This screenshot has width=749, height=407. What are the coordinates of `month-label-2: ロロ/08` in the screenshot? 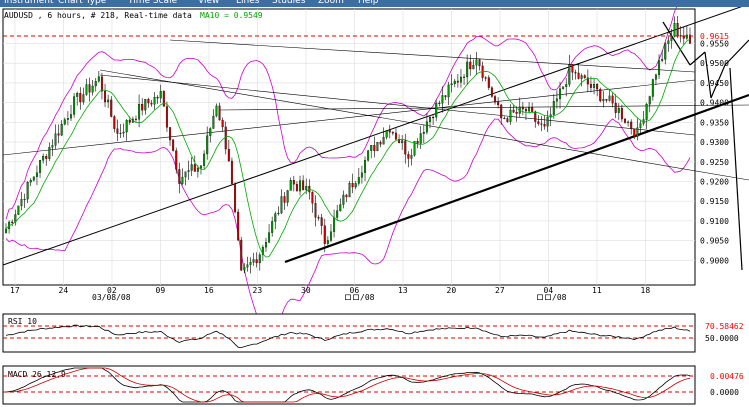 It's located at (359, 297).